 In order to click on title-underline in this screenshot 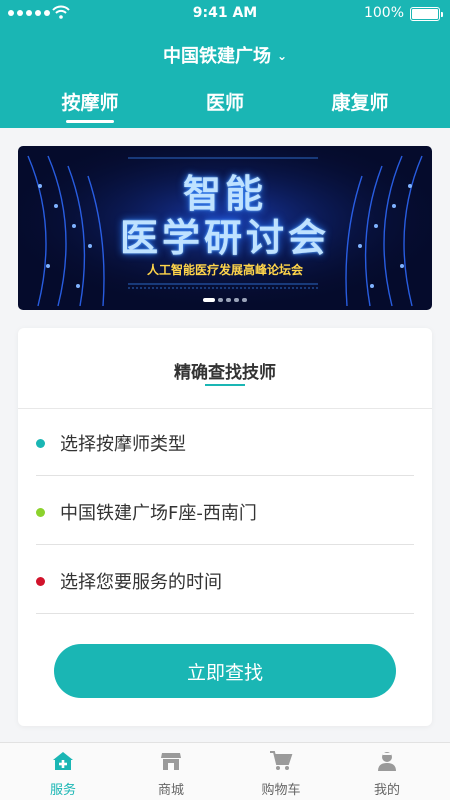, I will do `click(225, 385)`.